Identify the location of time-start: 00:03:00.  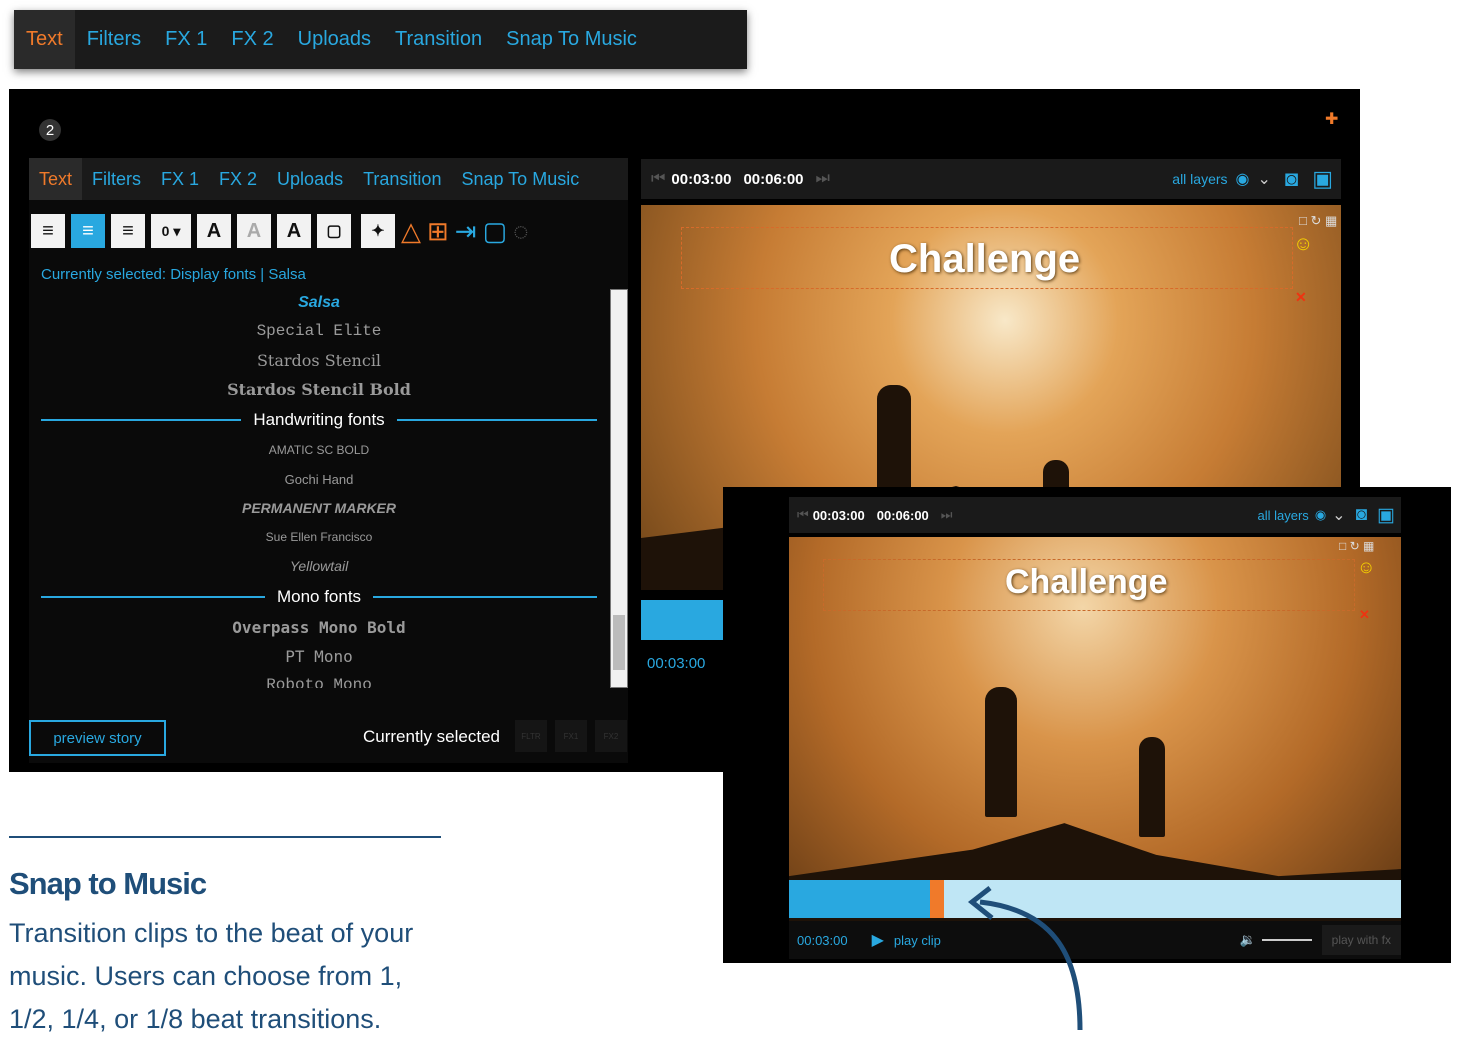
(701, 179).